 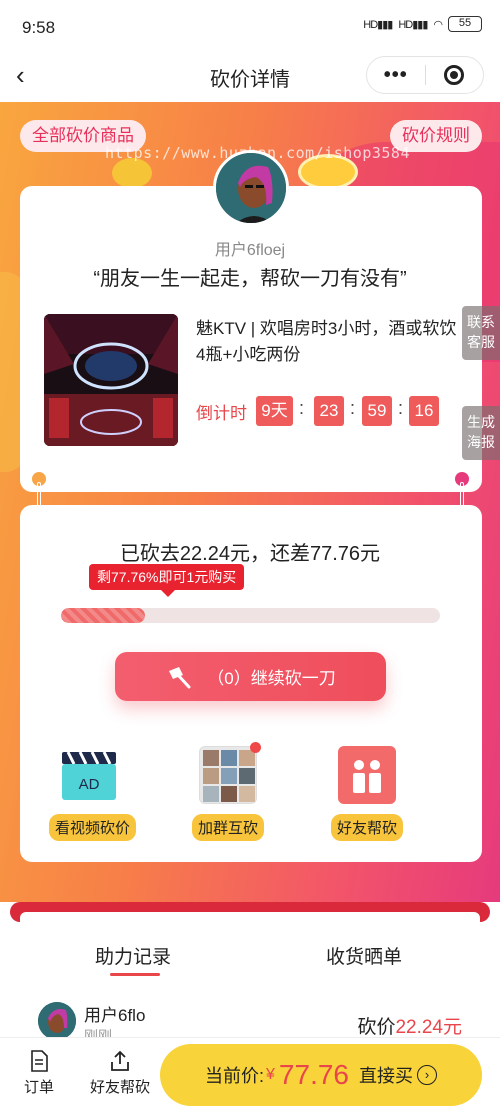 What do you see at coordinates (428, 1027) in the screenshot?
I see `record-amount-value: 22.24元` at bounding box center [428, 1027].